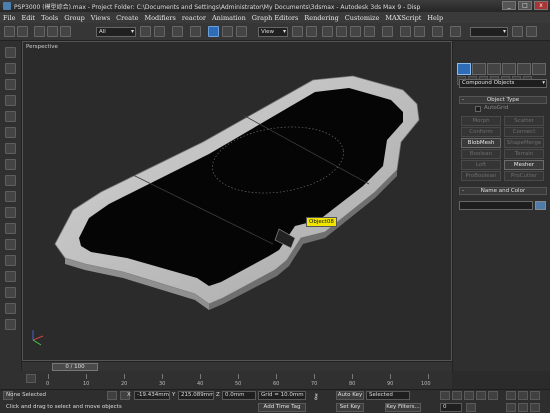  What do you see at coordinates (75, 367) in the screenshot?
I see `time-slider: 0 / 100` at bounding box center [75, 367].